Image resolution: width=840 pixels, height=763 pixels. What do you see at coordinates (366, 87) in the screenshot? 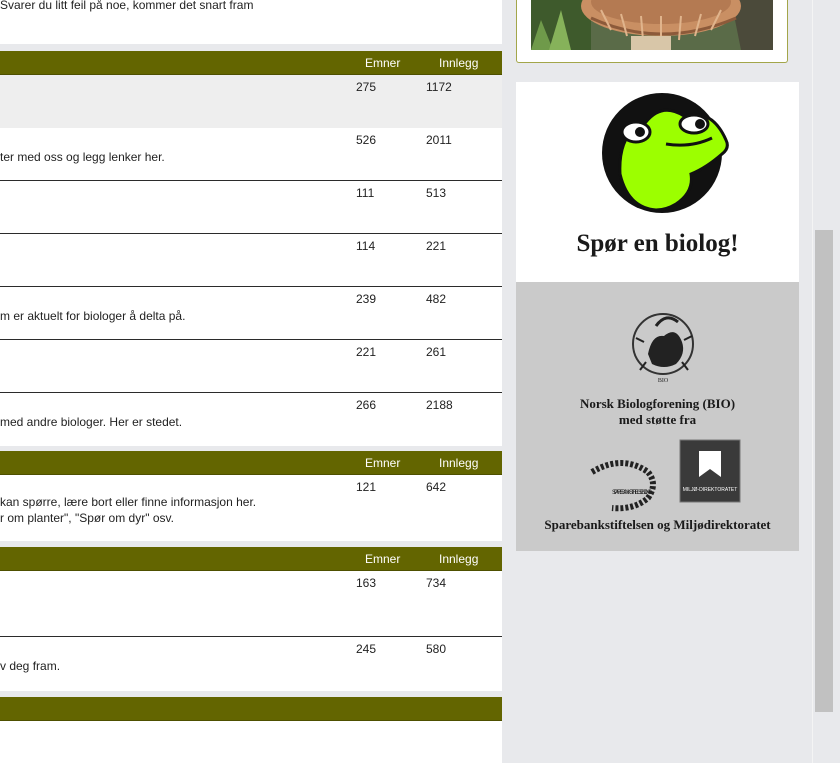
I see `forum-topics-count: 275` at bounding box center [366, 87].